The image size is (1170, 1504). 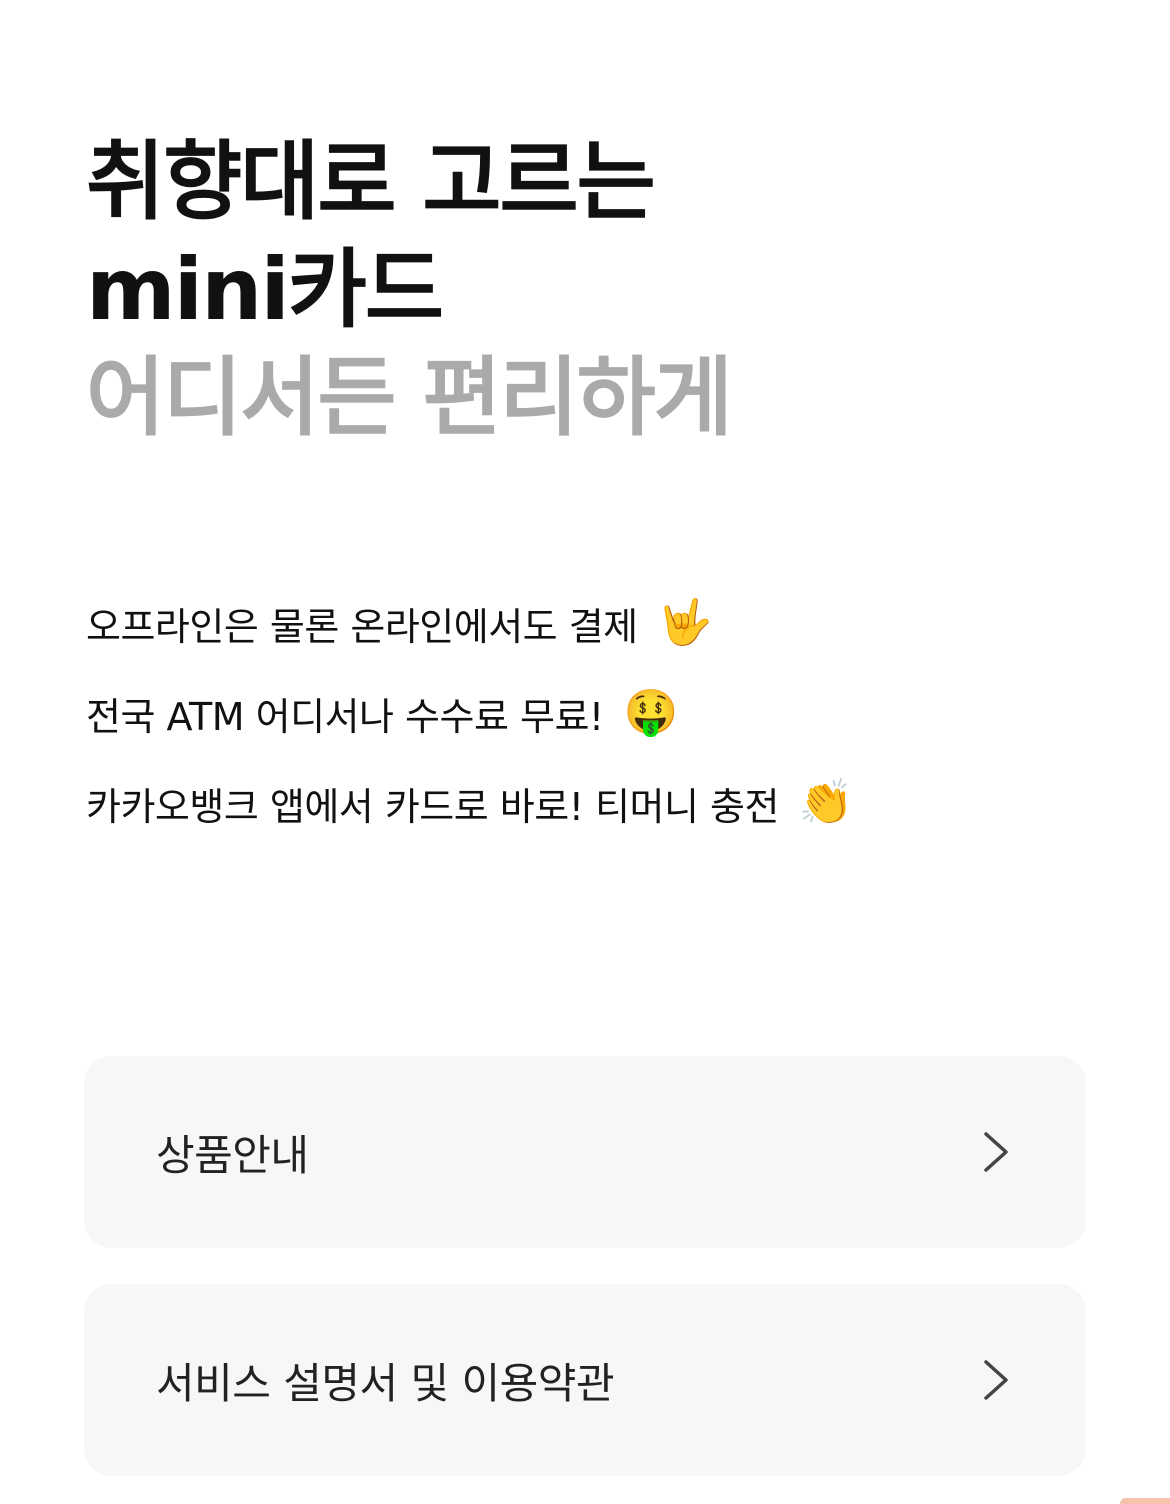 I want to click on feature-item-tmoney: 카카오뱅크 앱에서 카드로 바로! 티머니 충전 👏, so click(x=470, y=803).